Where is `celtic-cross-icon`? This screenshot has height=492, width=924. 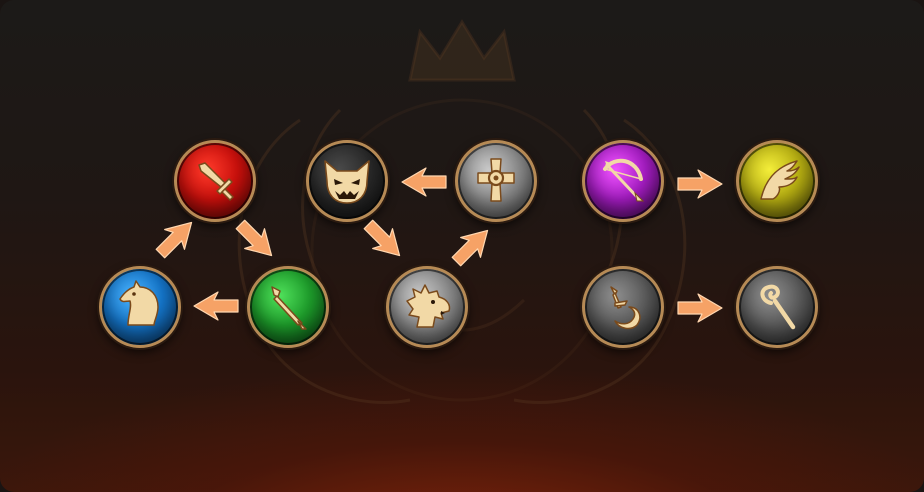 celtic-cross-icon is located at coordinates (496, 180).